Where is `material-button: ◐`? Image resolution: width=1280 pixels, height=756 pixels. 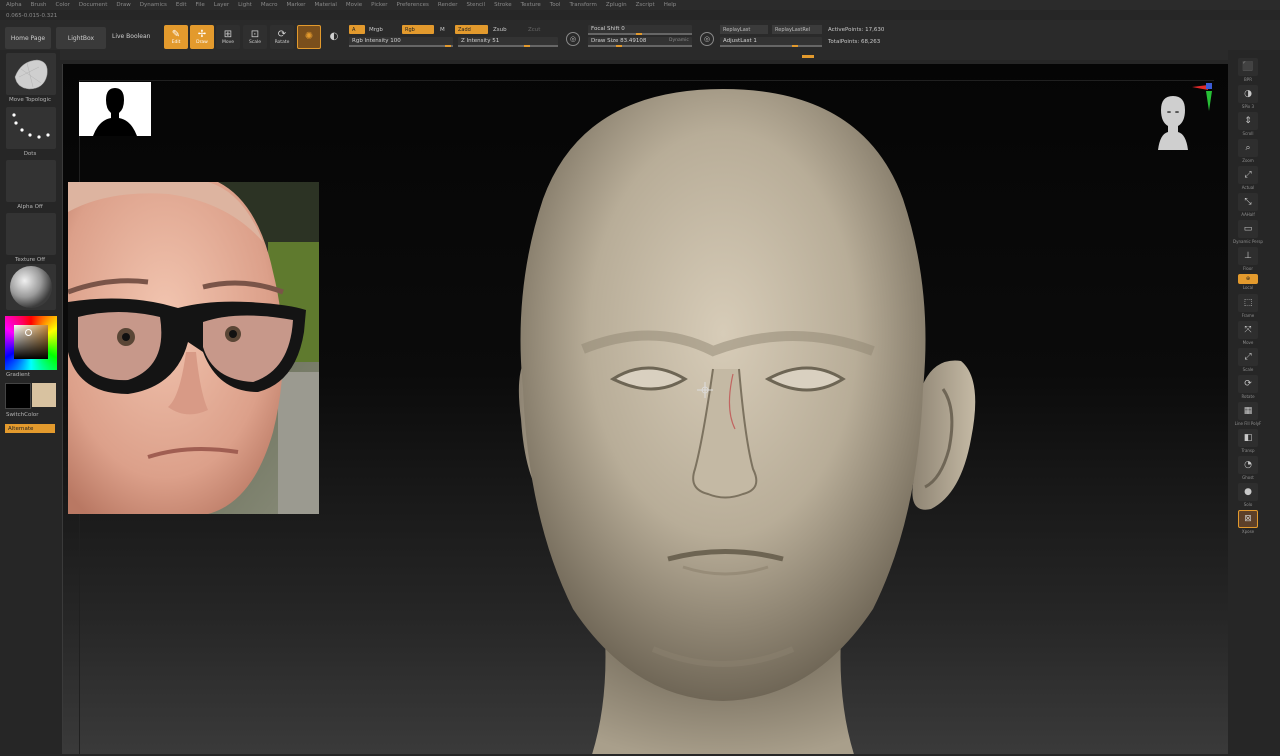 material-button: ◐ is located at coordinates (334, 37).